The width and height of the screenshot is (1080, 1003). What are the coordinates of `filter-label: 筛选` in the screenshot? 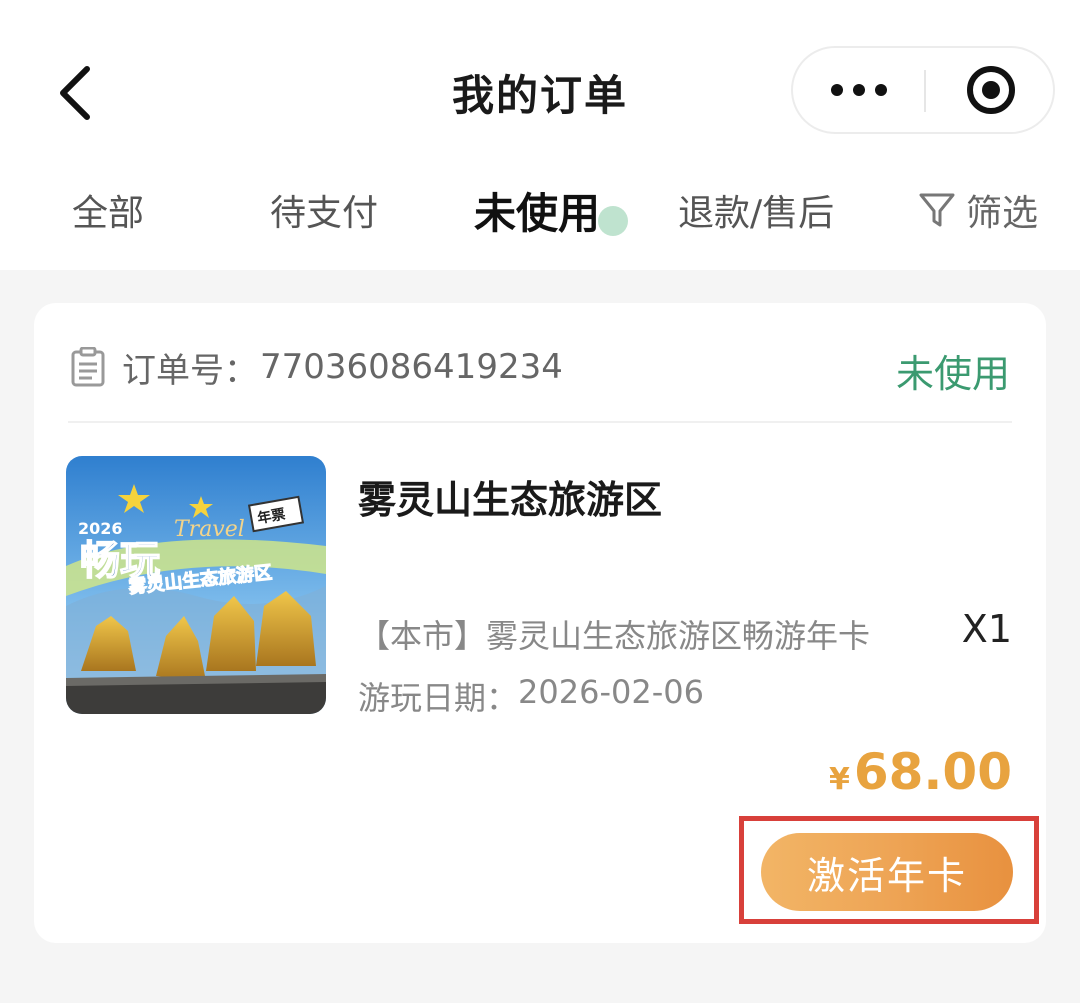 It's located at (1002, 213).